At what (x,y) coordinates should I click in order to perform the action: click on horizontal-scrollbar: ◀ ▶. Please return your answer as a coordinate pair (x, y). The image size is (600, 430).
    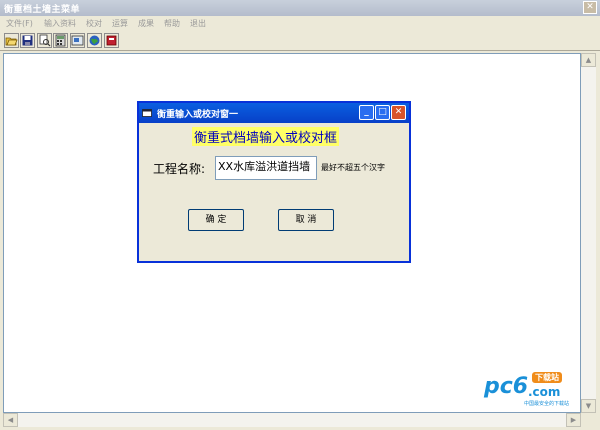
    Looking at the image, I should click on (292, 420).